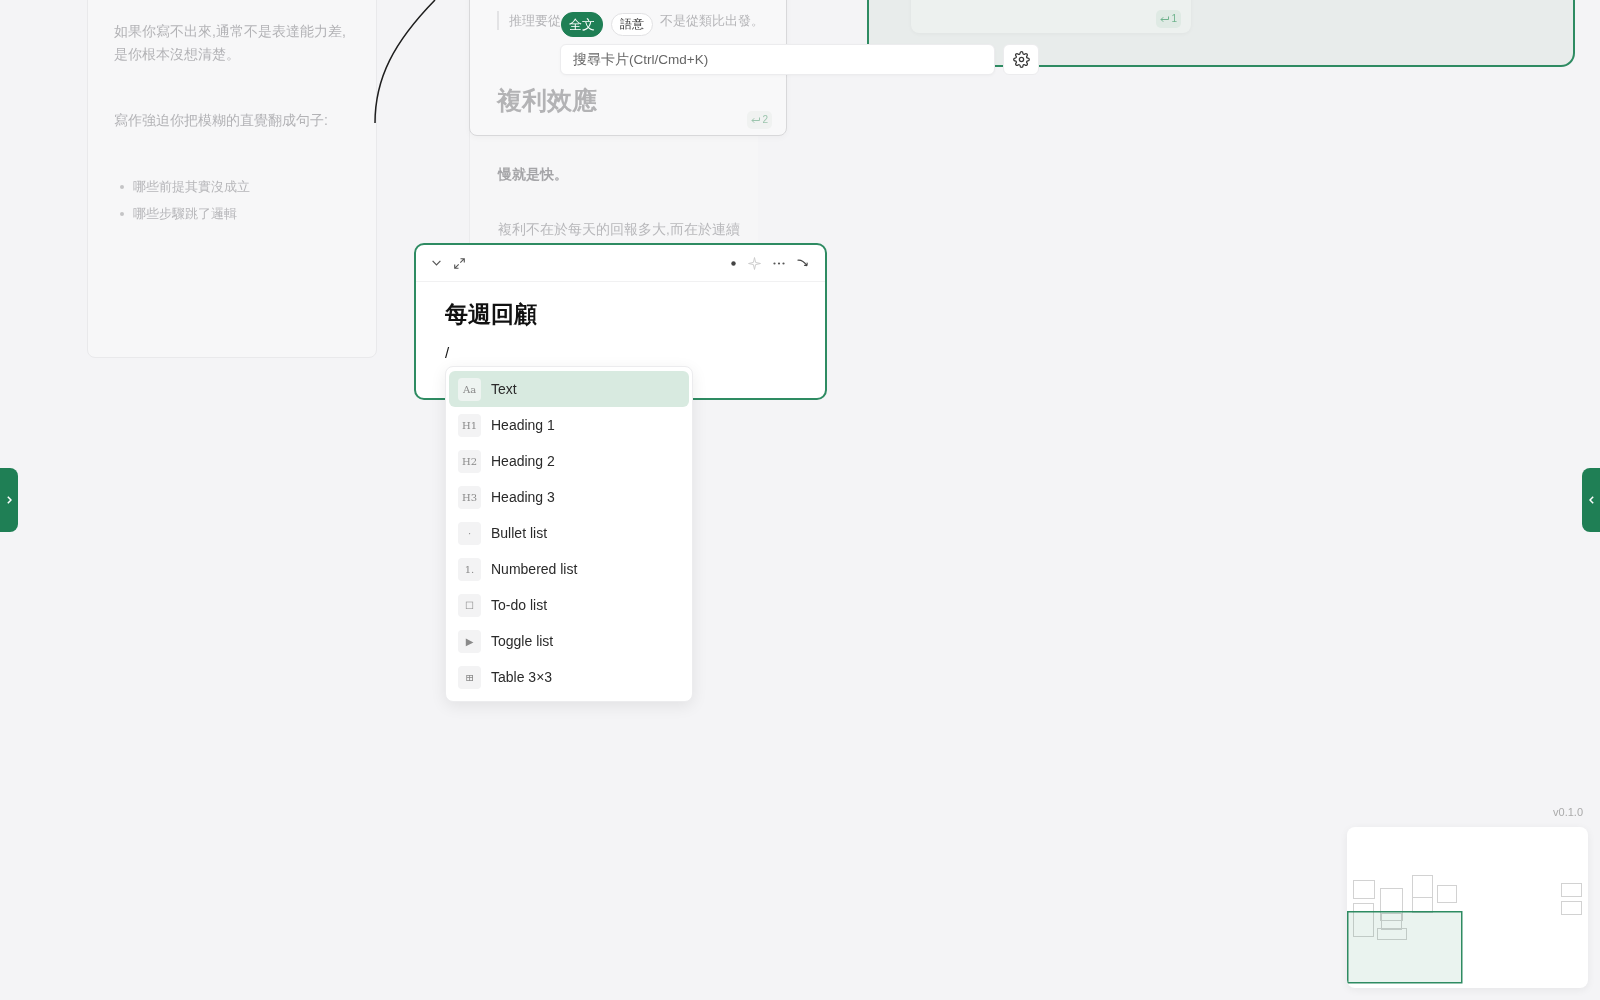  I want to click on slash-menu-item: ▶ Toggle list, so click(569, 641).